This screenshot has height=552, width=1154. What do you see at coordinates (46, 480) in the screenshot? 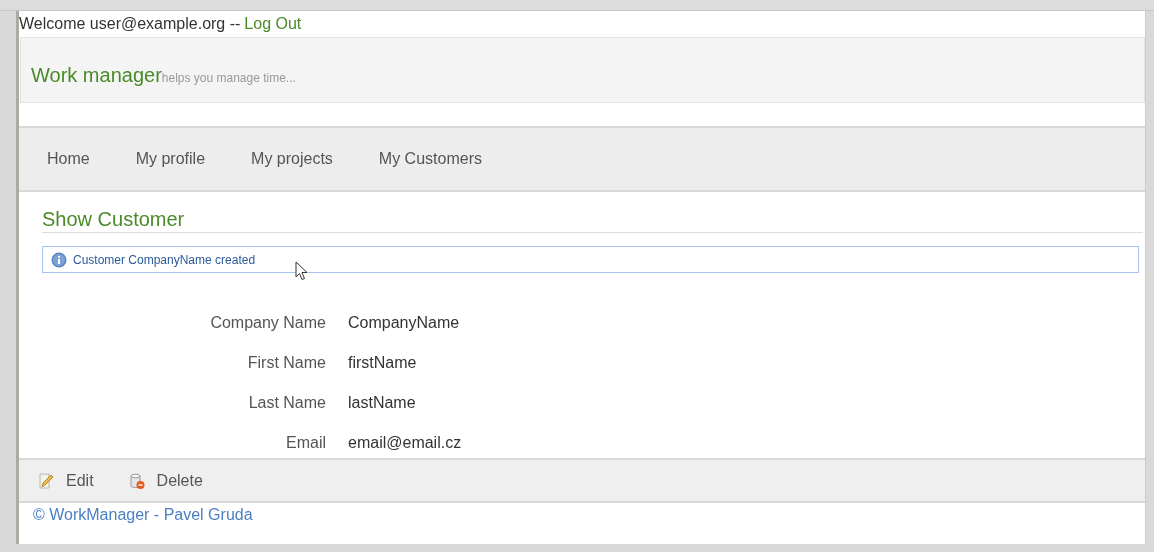
I see `pencil-page-icon` at bounding box center [46, 480].